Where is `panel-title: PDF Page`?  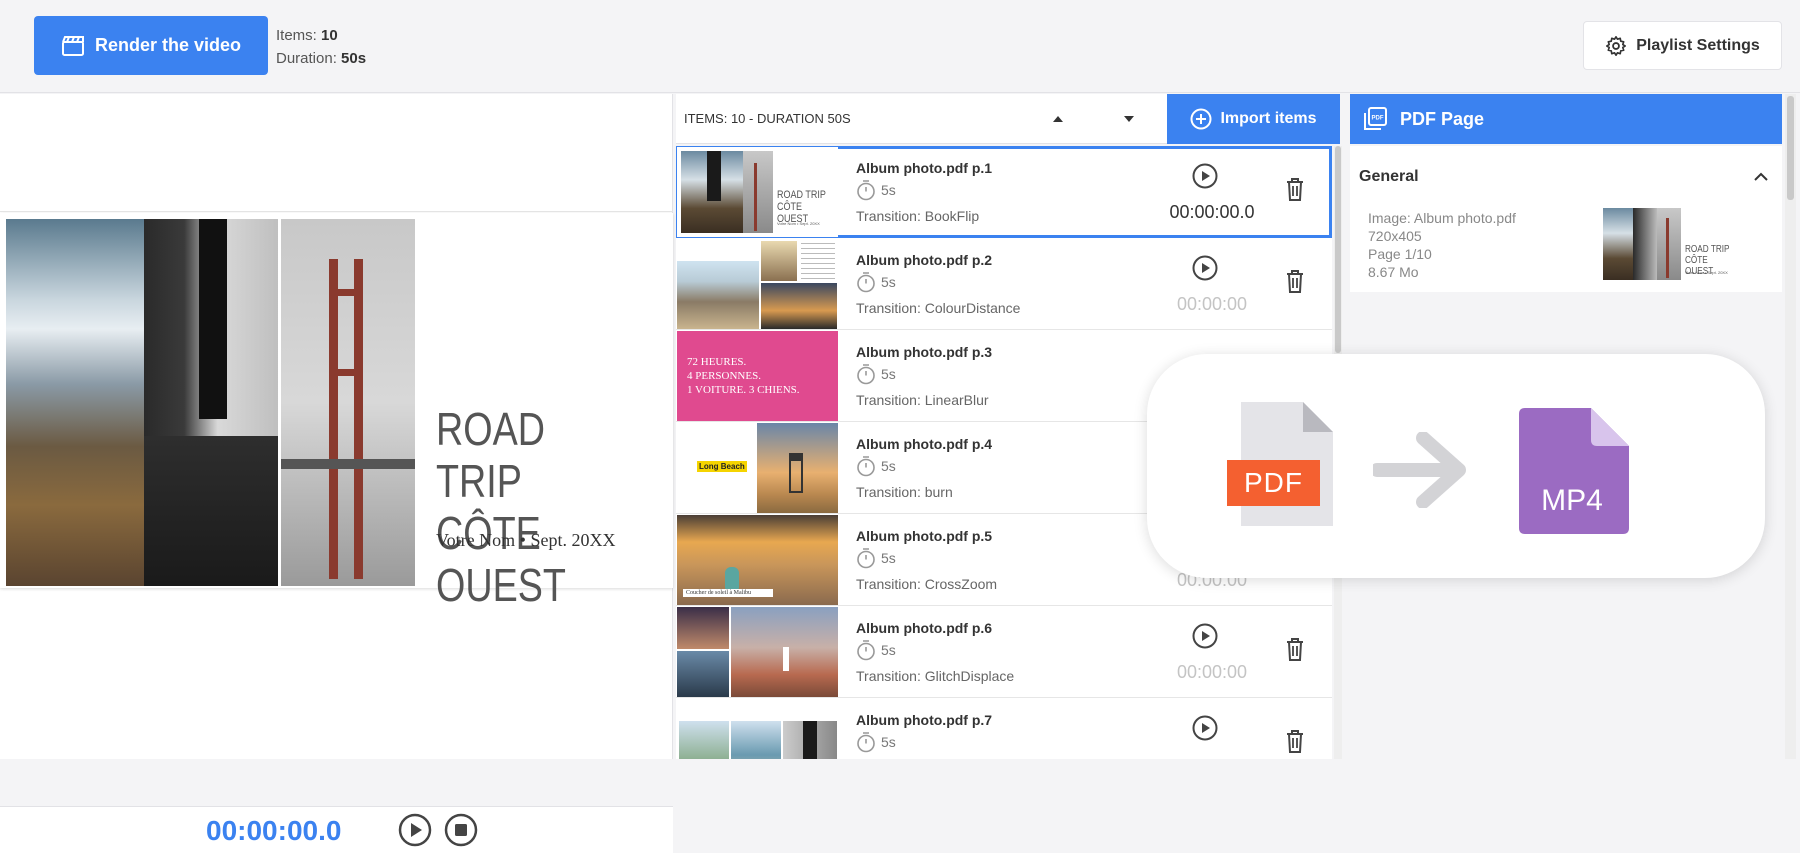 panel-title: PDF Page is located at coordinates (1442, 118).